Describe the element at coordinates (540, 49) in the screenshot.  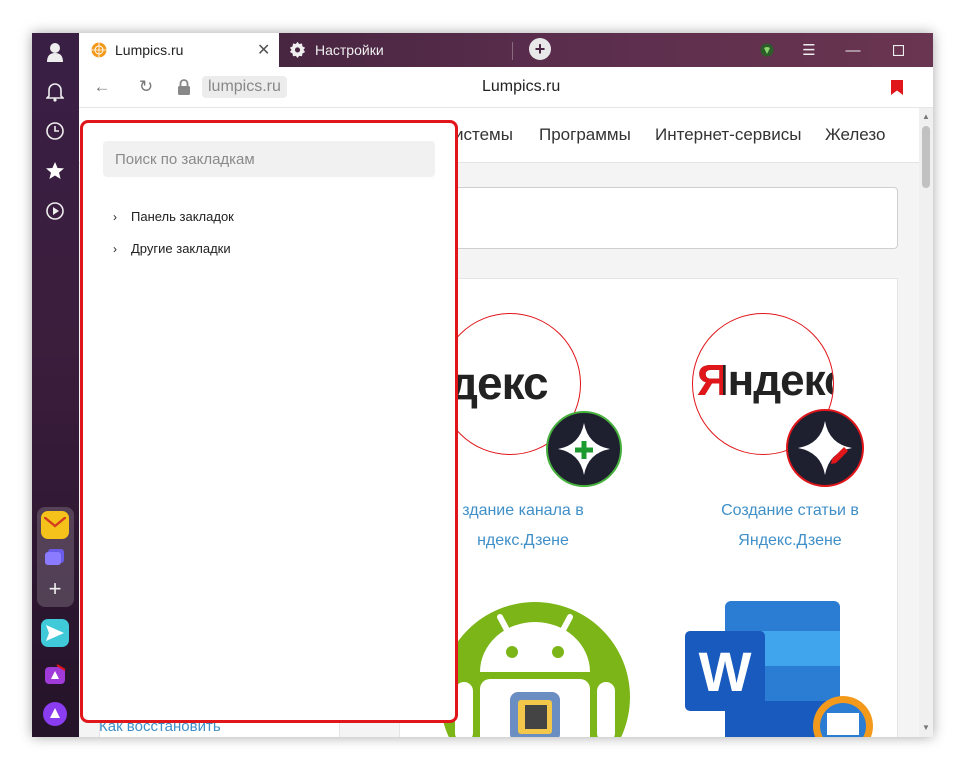
I see `new-tab-button: +` at that location.